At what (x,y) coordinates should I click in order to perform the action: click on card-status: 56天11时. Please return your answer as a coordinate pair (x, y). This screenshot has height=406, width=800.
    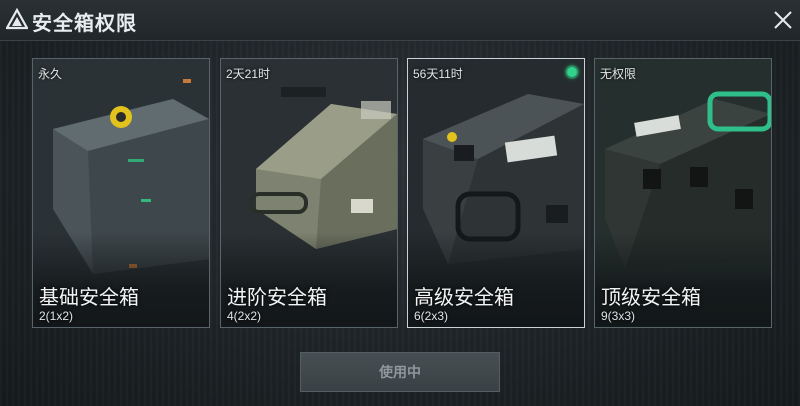
    Looking at the image, I should click on (438, 74).